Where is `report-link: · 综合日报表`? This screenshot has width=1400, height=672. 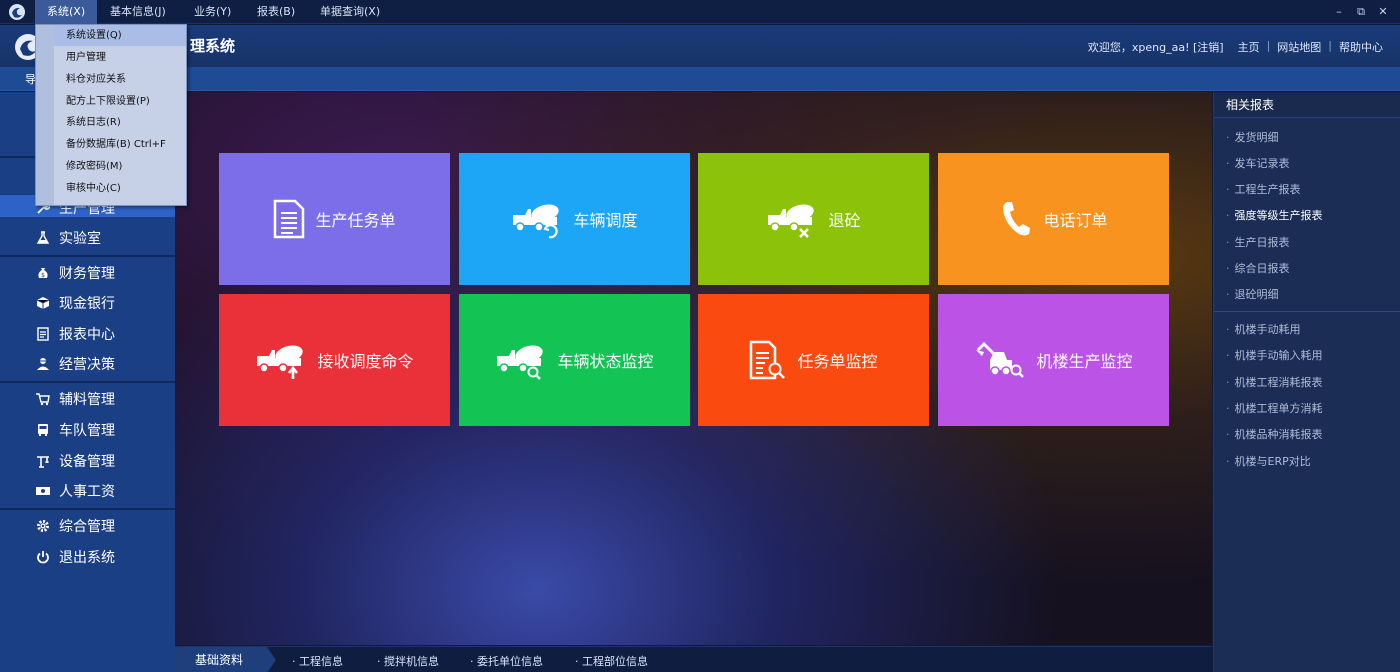
report-link: · 综合日报表 is located at coordinates (1258, 268).